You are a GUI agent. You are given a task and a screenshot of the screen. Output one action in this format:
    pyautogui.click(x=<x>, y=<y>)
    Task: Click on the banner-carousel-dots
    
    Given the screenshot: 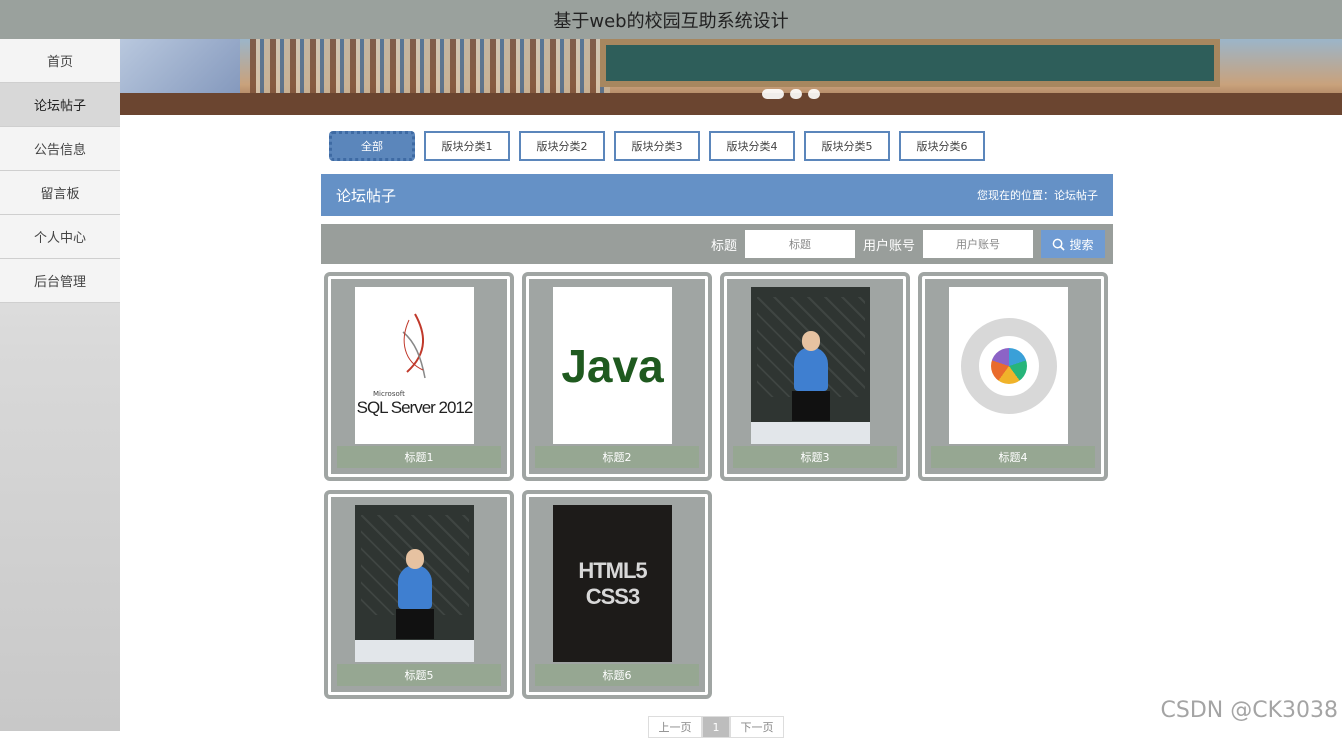 What is the action you would take?
    pyautogui.click(x=791, y=94)
    